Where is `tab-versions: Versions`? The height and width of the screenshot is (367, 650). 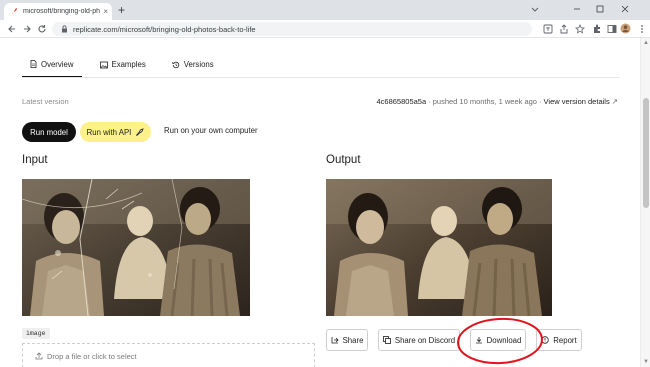 tab-versions: Versions is located at coordinates (193, 64).